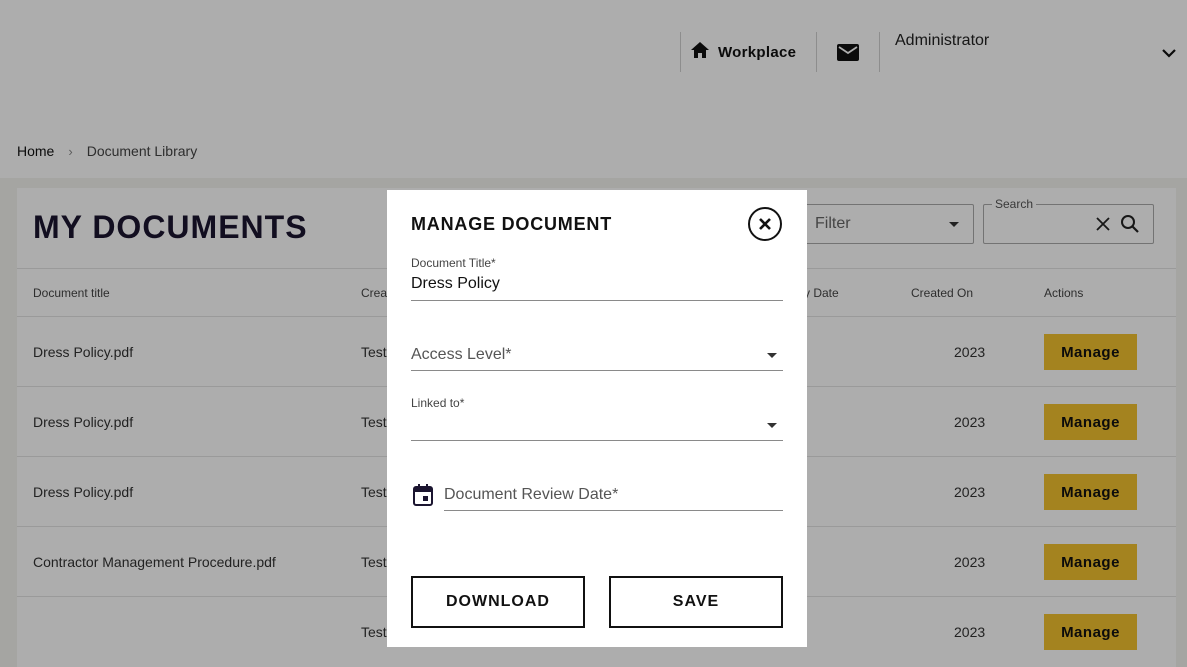  I want to click on close-icon, so click(765, 224).